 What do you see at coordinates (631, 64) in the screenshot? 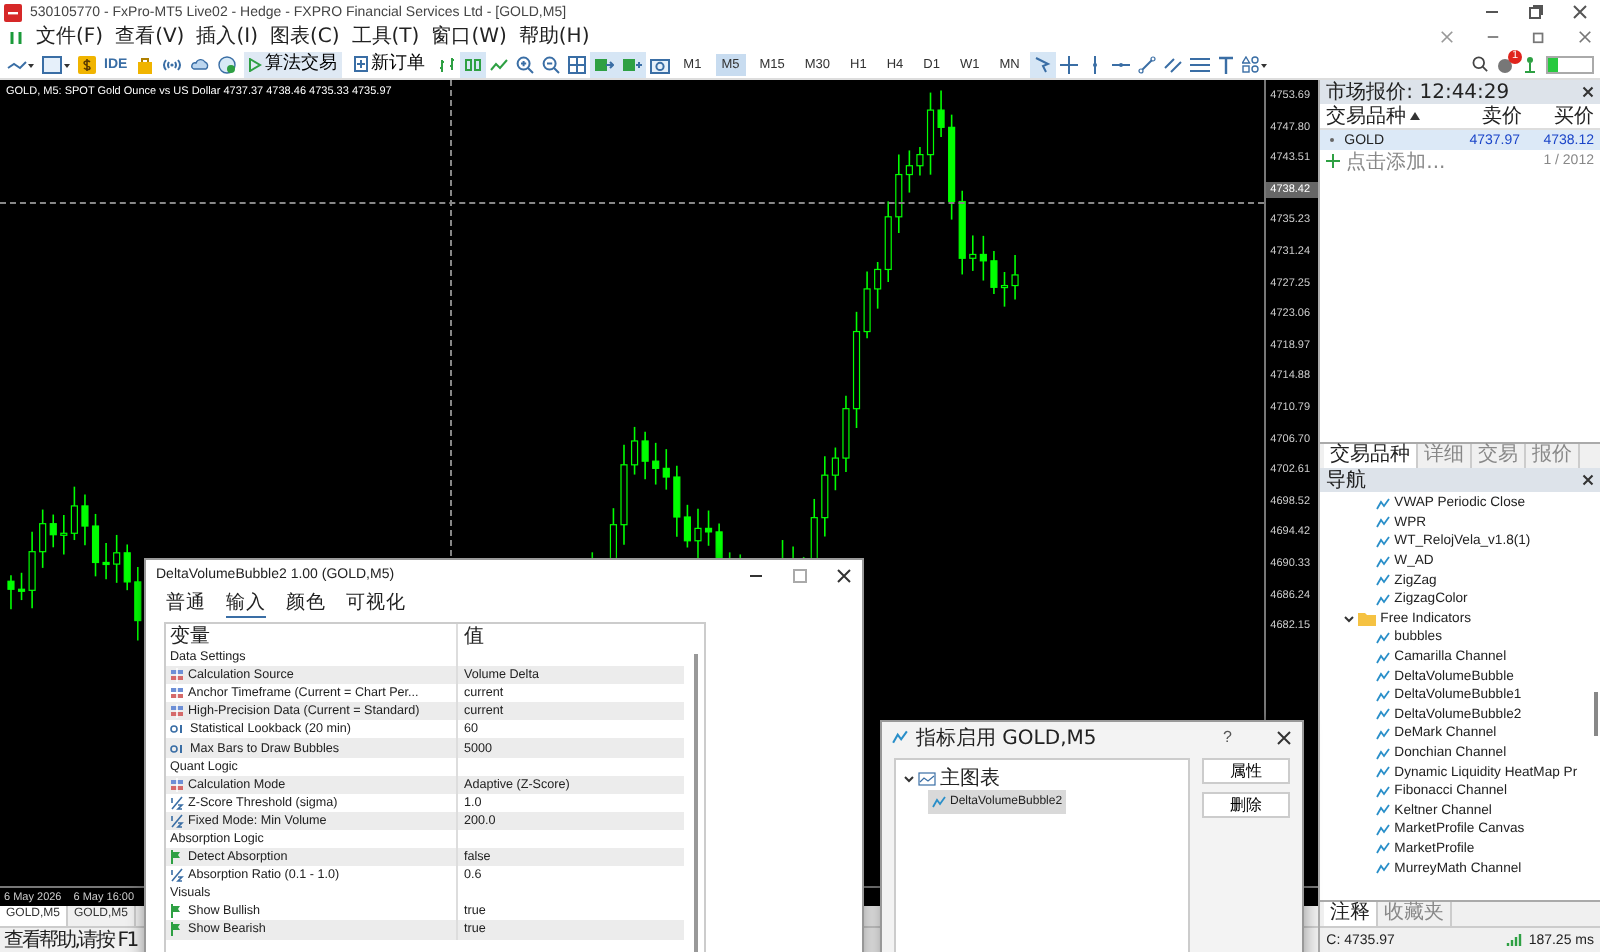
I see `autoscroll-icon` at bounding box center [631, 64].